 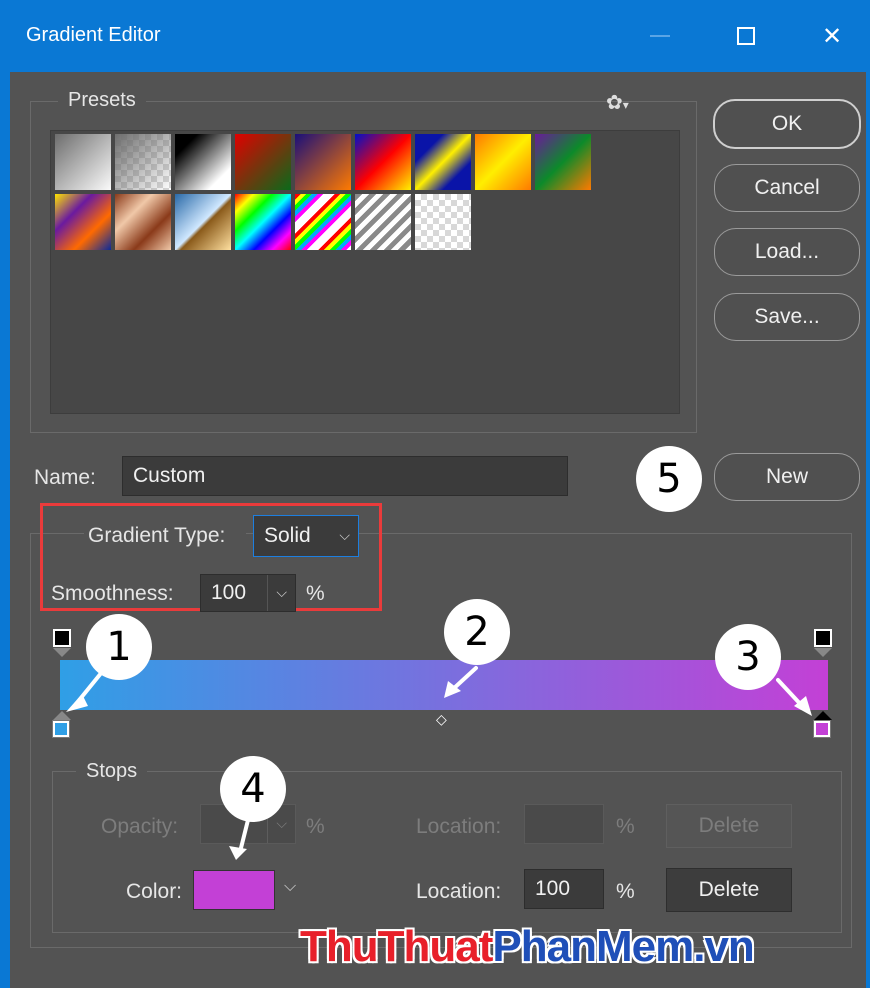 What do you see at coordinates (593, 946) in the screenshot?
I see `watermark-part-2: PhanMem` at bounding box center [593, 946].